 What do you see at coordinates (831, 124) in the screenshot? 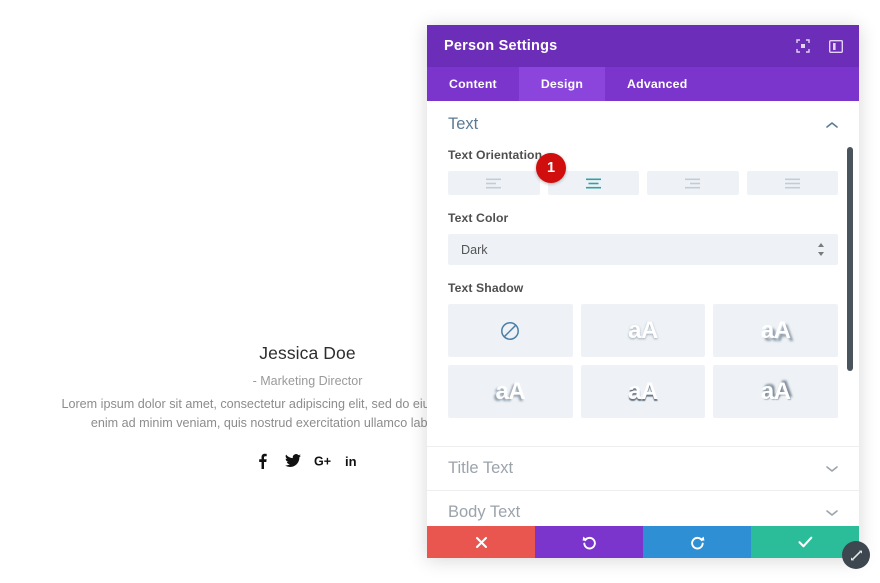
I see `chevron-up-icon` at bounding box center [831, 124].